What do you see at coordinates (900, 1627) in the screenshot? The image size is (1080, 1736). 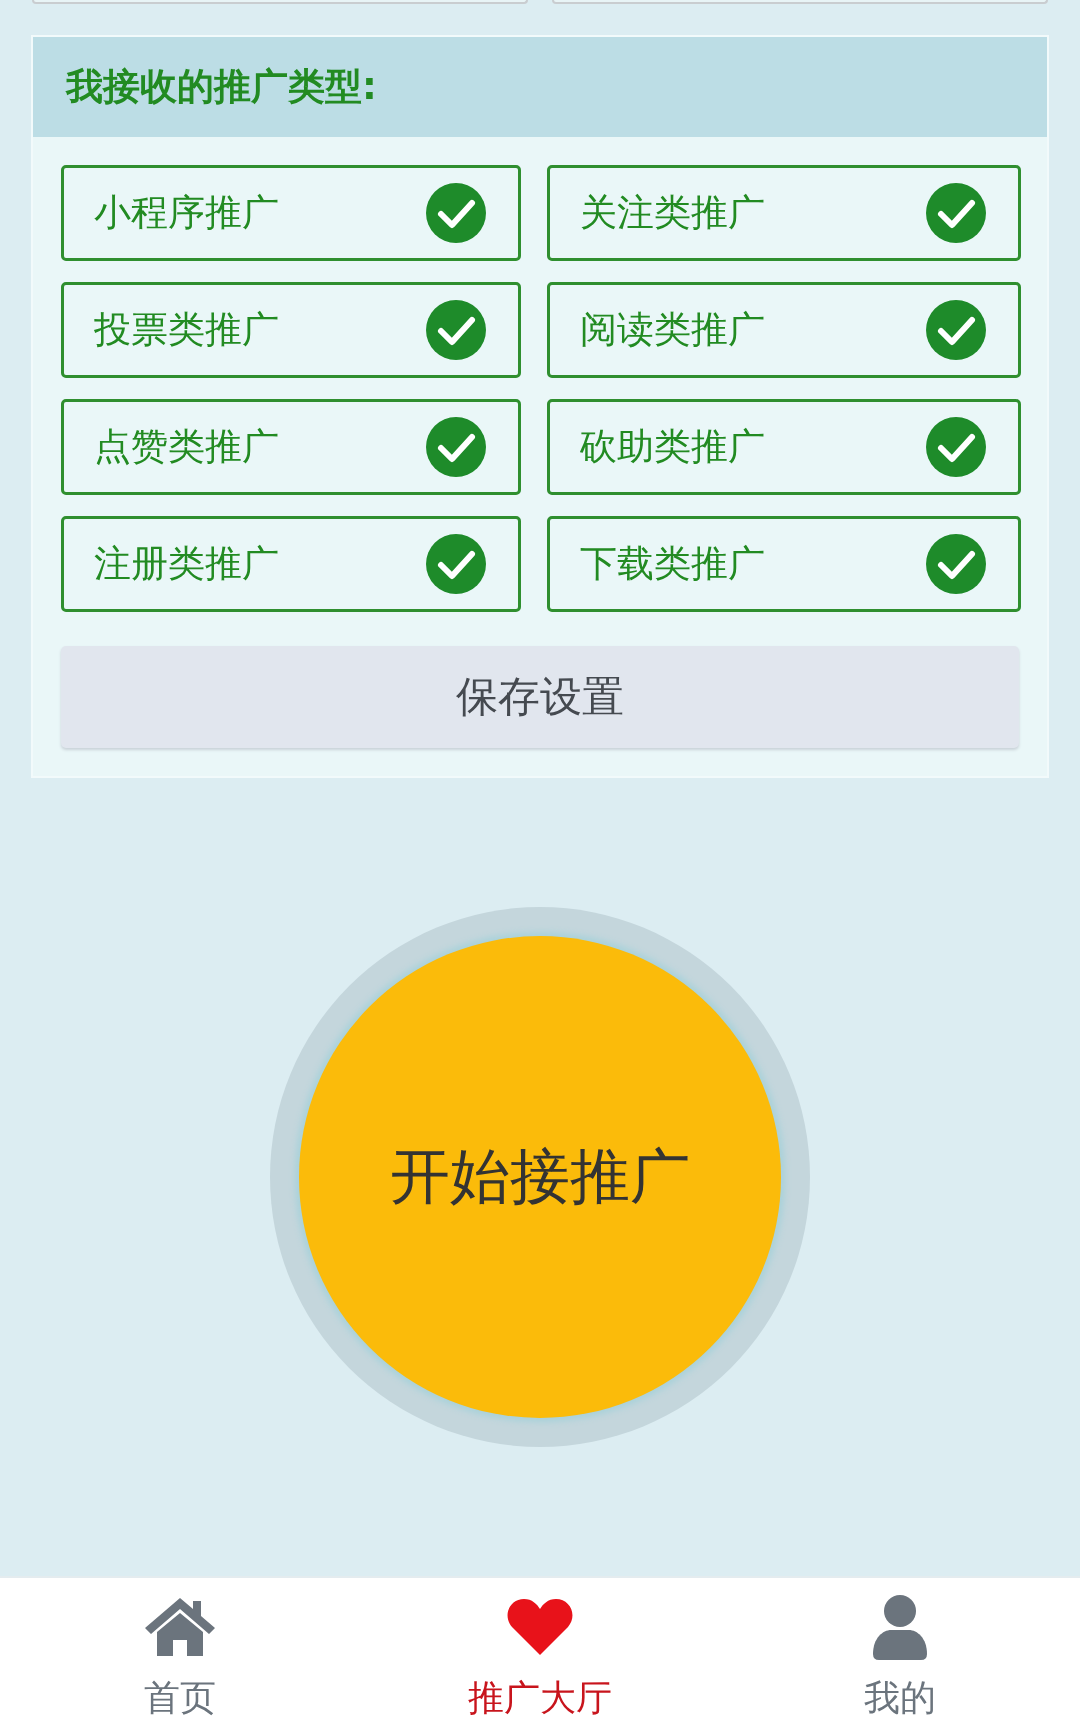 I see `user-icon` at bounding box center [900, 1627].